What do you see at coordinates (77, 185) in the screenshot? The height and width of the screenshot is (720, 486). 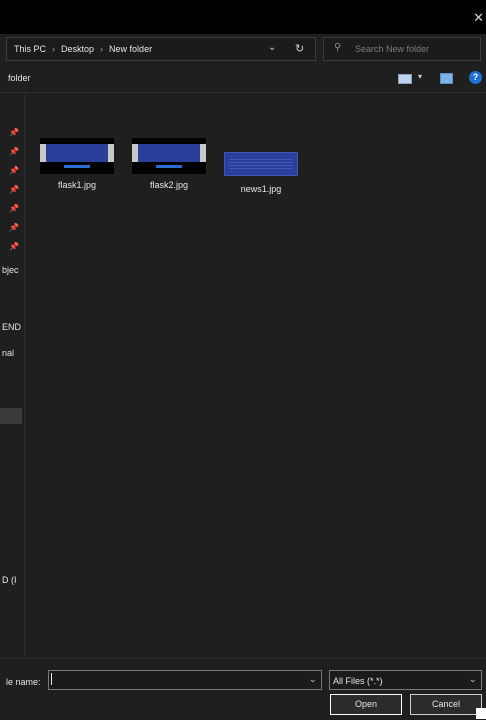 I see `file-name: flask1.jpg` at bounding box center [77, 185].